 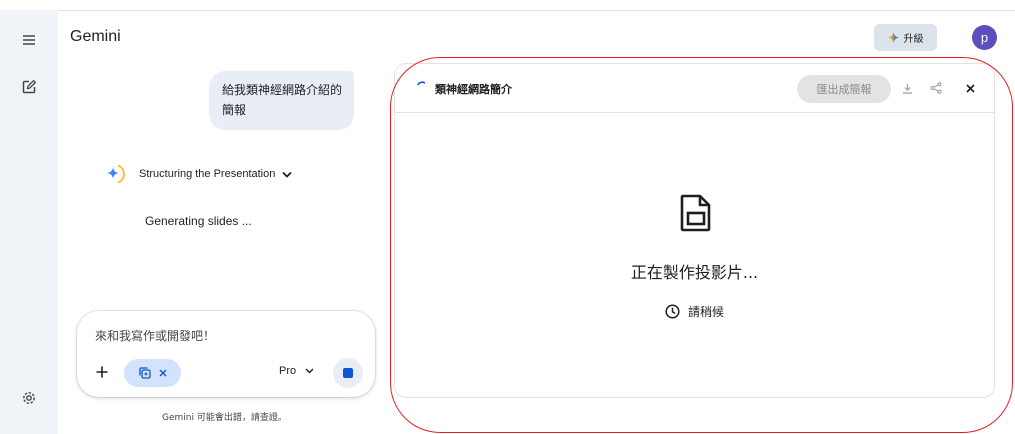 I want to click on close-canvas-button, so click(x=970, y=88).